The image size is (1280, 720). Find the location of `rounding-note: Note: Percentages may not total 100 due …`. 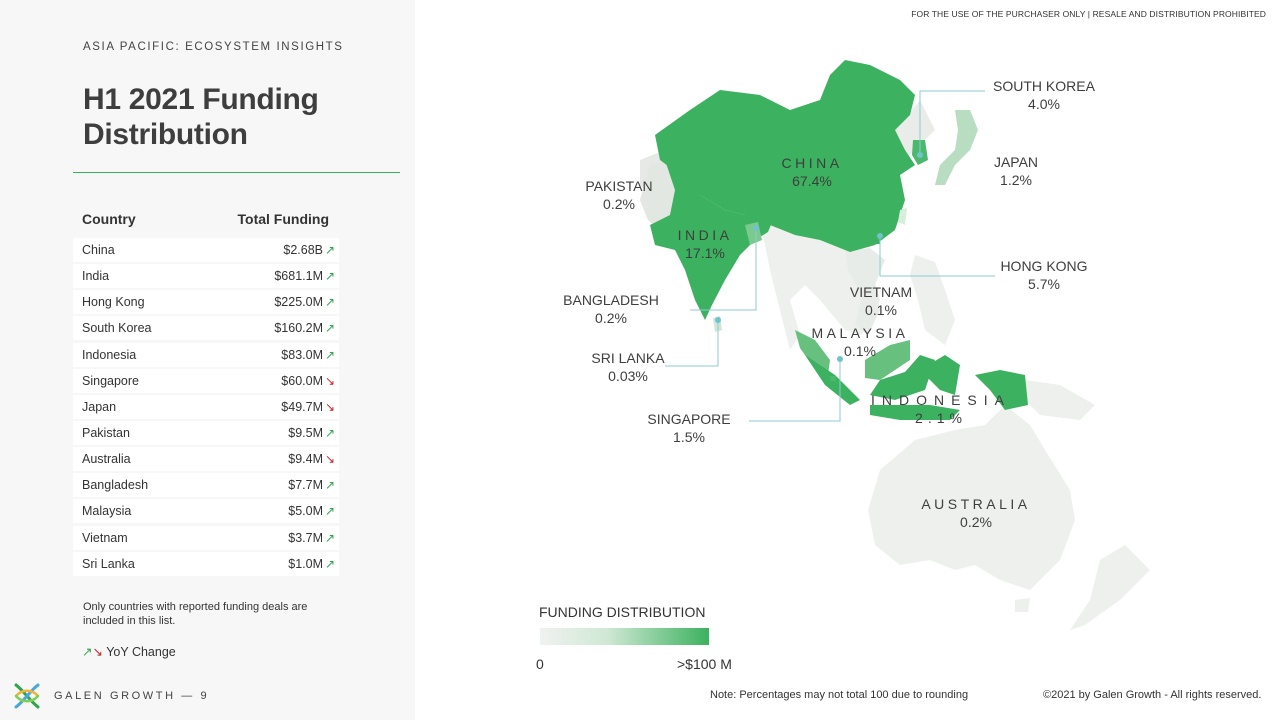

rounding-note: Note: Percentages may not total 100 due … is located at coordinates (839, 695).